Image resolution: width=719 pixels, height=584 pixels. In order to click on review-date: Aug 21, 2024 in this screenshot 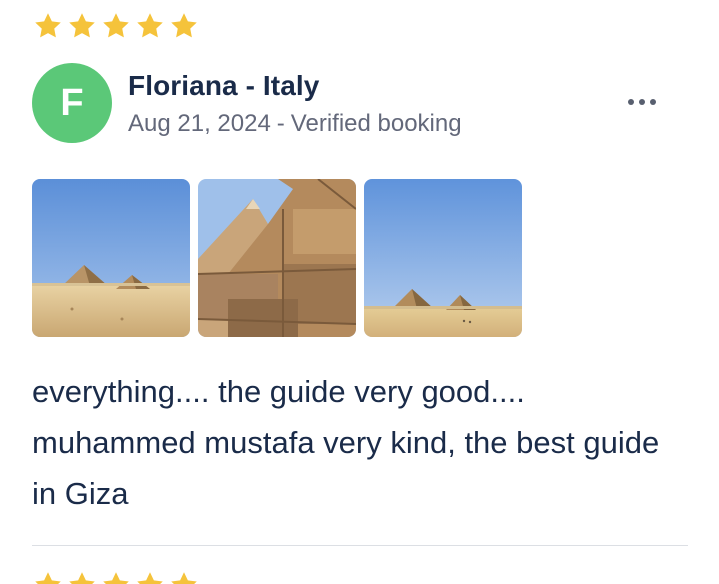, I will do `click(199, 123)`.